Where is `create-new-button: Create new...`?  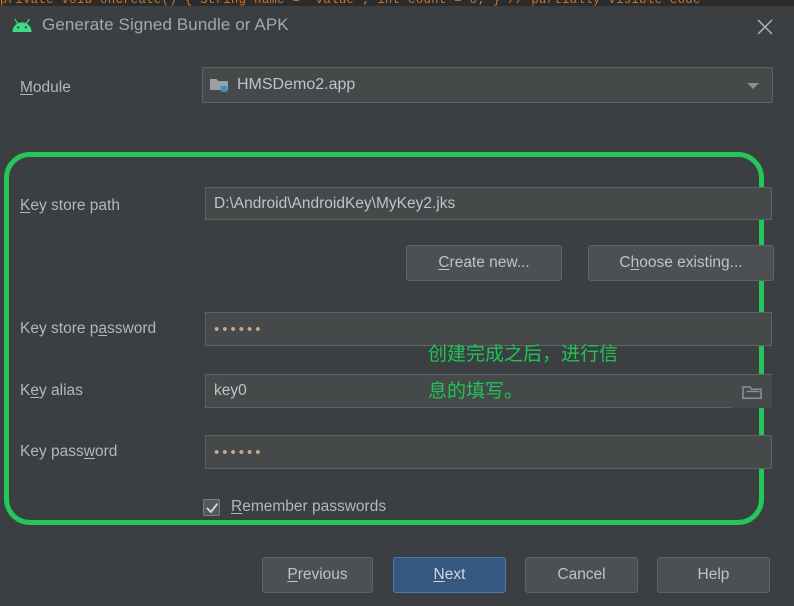
create-new-button: Create new... is located at coordinates (484, 263).